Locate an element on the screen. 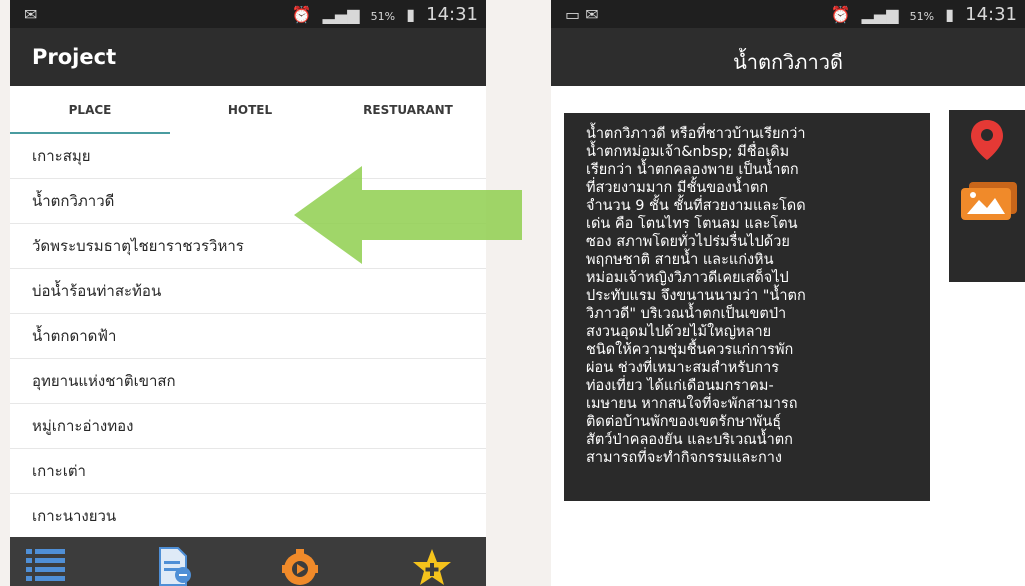 Image resolution: width=1025 pixels, height=586 pixels. list-item: บ่อน้ำร้อนท่าสะท้อน is located at coordinates (248, 291).